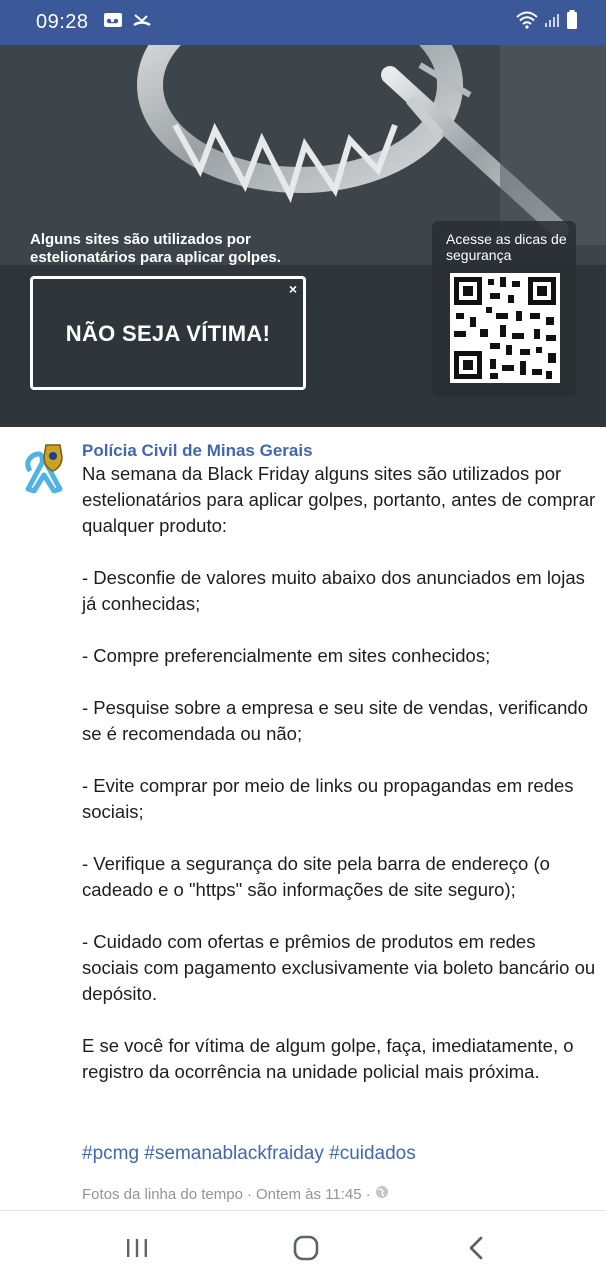  Describe the element at coordinates (141, 22) in the screenshot. I see `missed-call-icon` at that location.